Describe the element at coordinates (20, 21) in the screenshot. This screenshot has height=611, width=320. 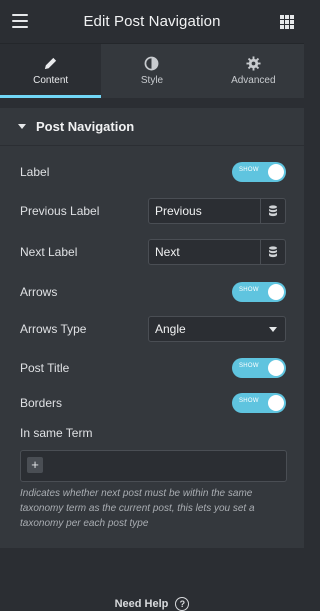
I see `hamburger-icon` at that location.